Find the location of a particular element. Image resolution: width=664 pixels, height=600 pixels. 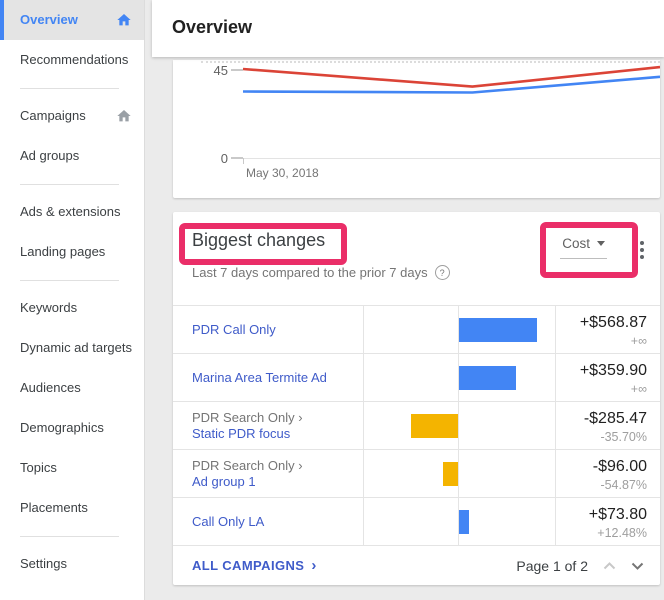

page-up-icon is located at coordinates (609, 565).